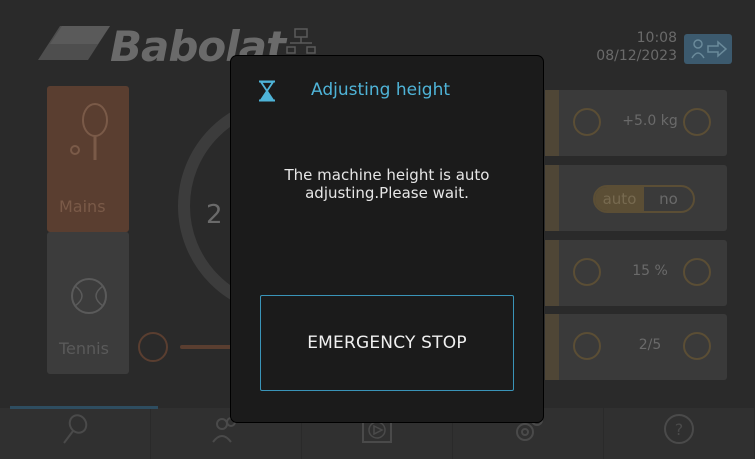 The image size is (755, 459). Describe the element at coordinates (387, 343) in the screenshot. I see `emergency-stop-button: EMERGENCY STOP` at that location.